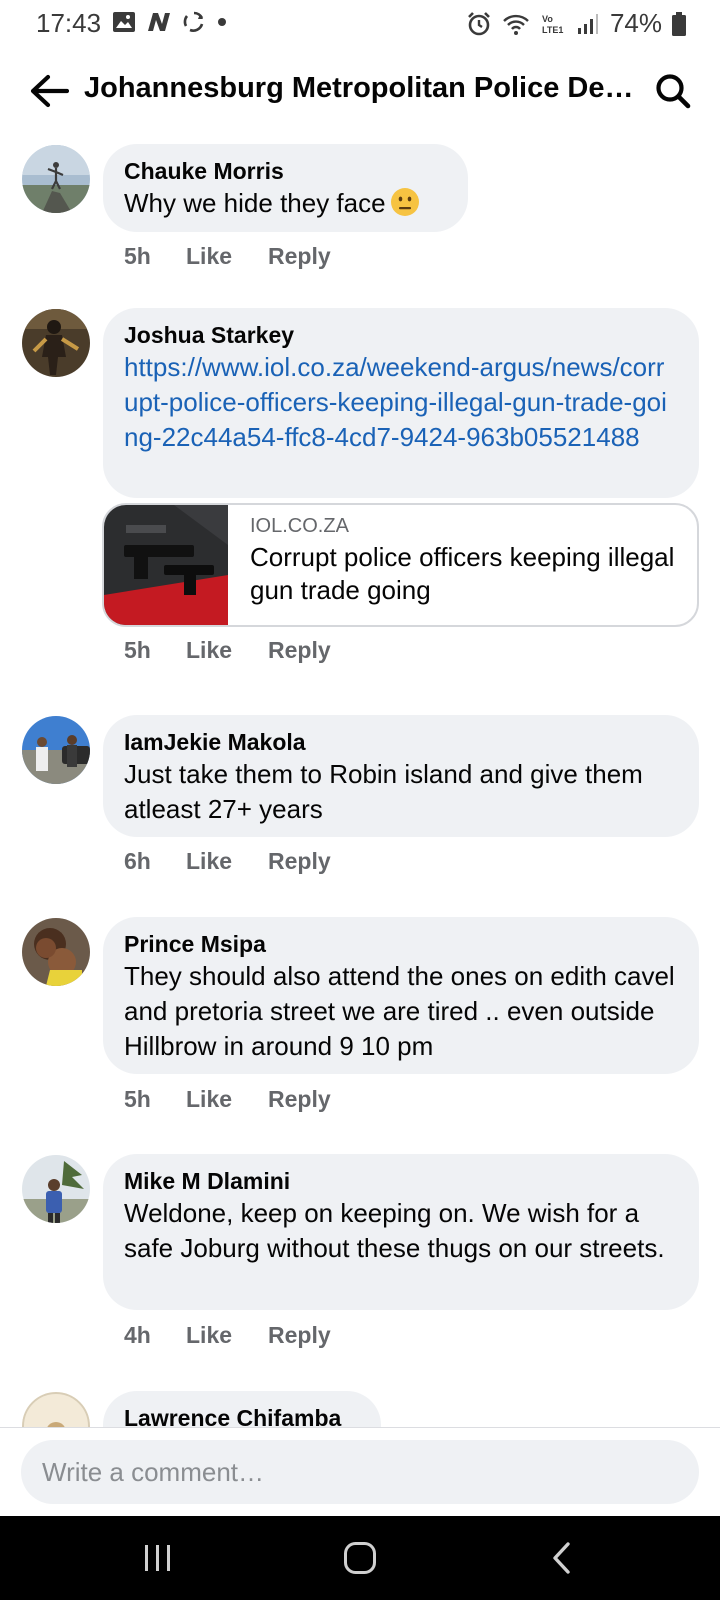 The height and width of the screenshot is (1600, 720). Describe the element at coordinates (360, 23) in the screenshot. I see `status-bar: 17:43 Vo LTE1 74%` at that location.